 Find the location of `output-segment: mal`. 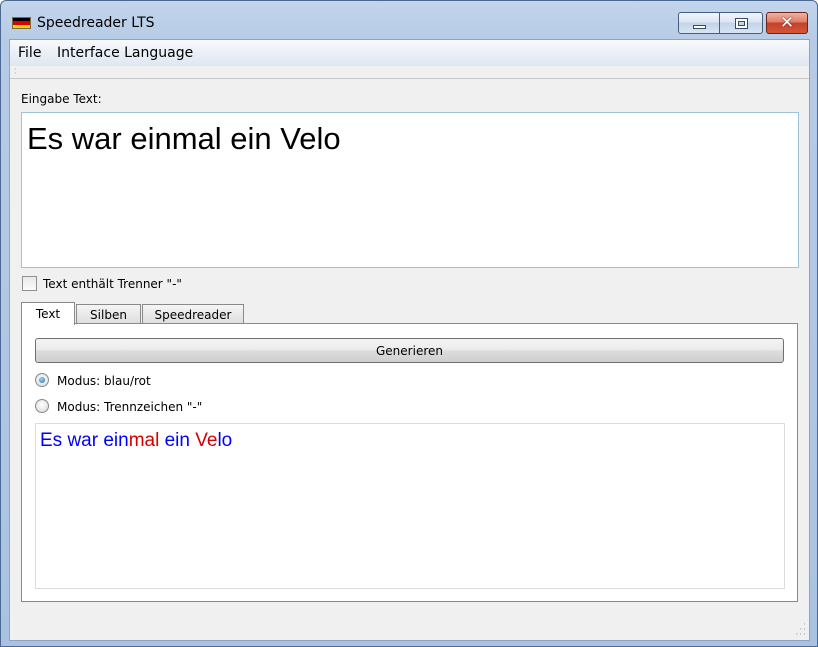

output-segment: mal is located at coordinates (144, 440).